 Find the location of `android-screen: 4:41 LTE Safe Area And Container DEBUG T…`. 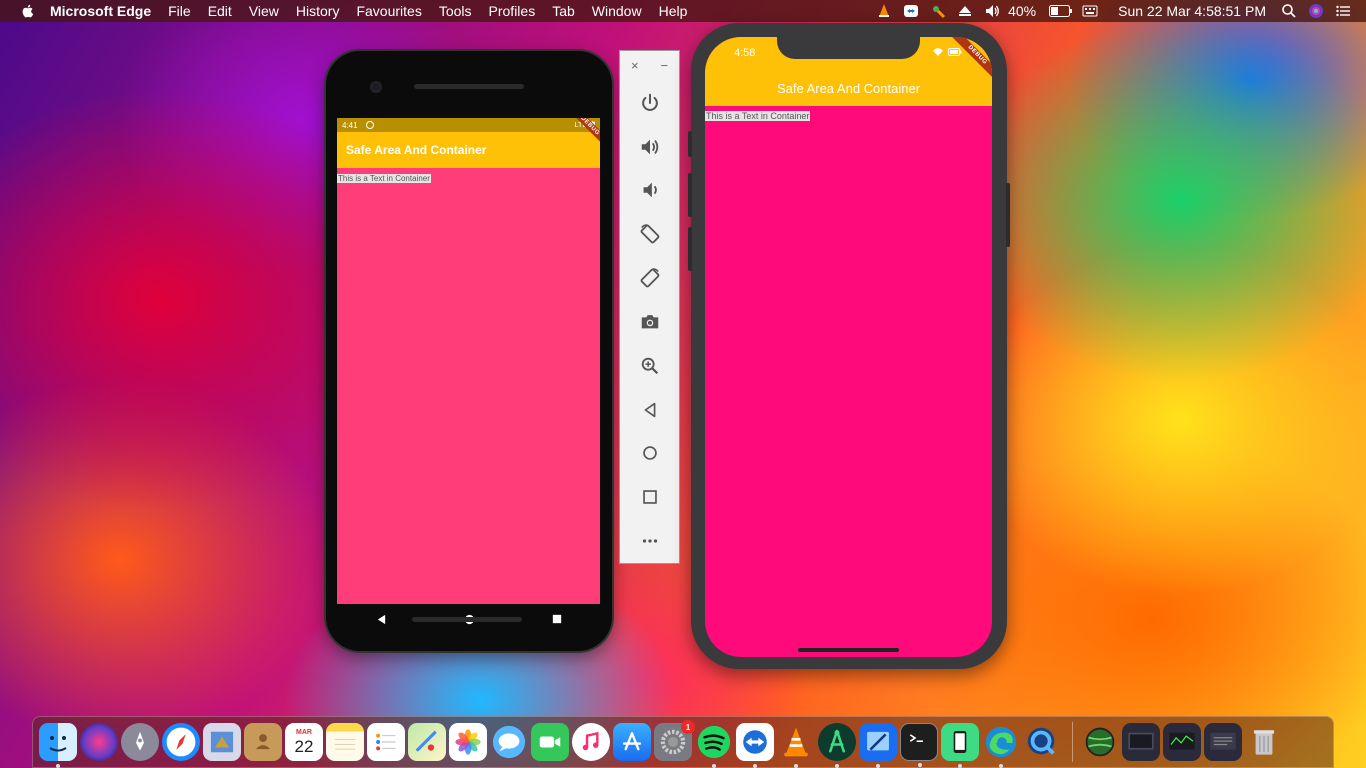

android-screen: 4:41 LTE Safe Area And Container DEBUG T… is located at coordinates (468, 361).